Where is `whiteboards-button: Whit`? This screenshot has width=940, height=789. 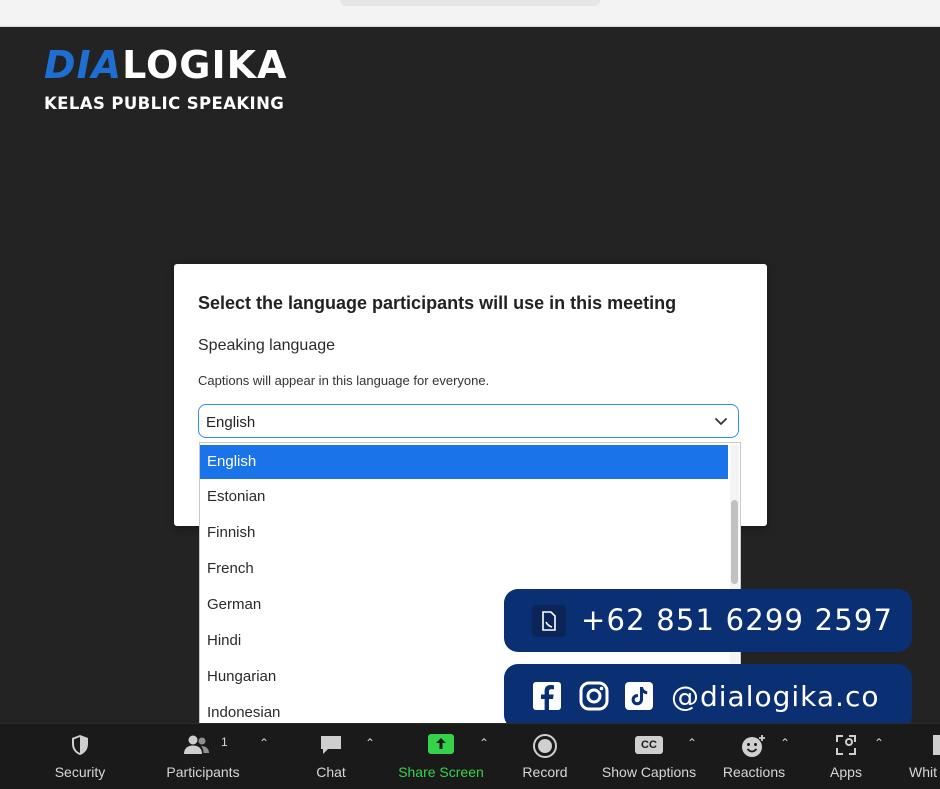 whiteboards-button: Whit is located at coordinates (922, 756).